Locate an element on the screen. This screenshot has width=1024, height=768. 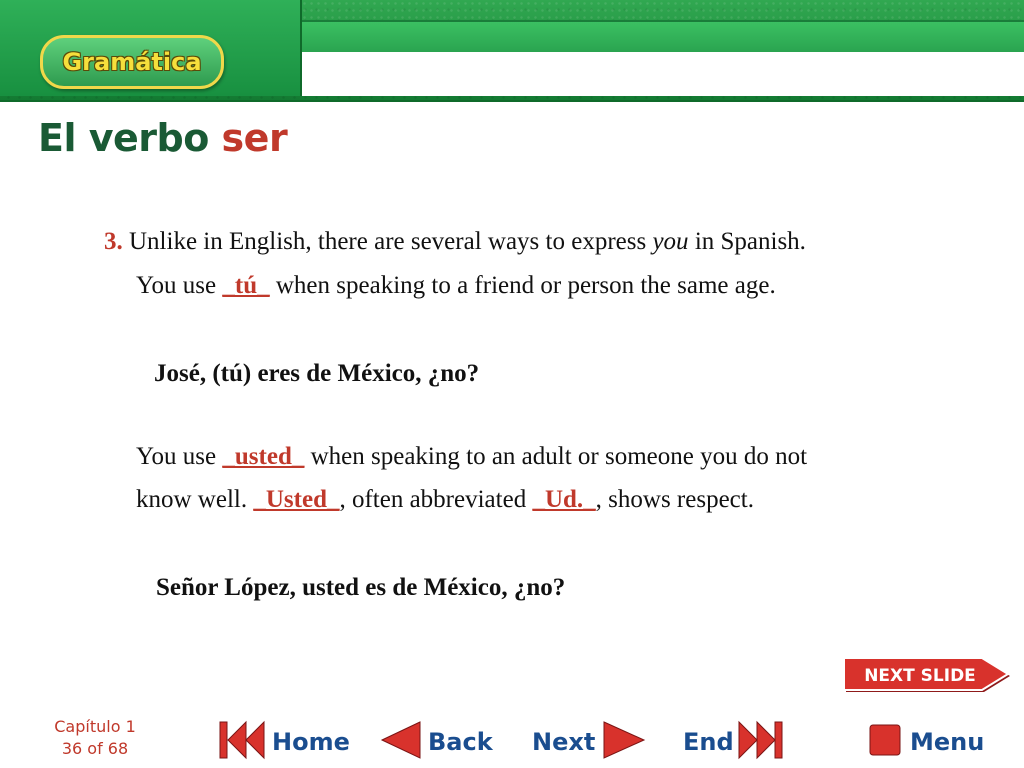
next-label: Next is located at coordinates (563, 742).